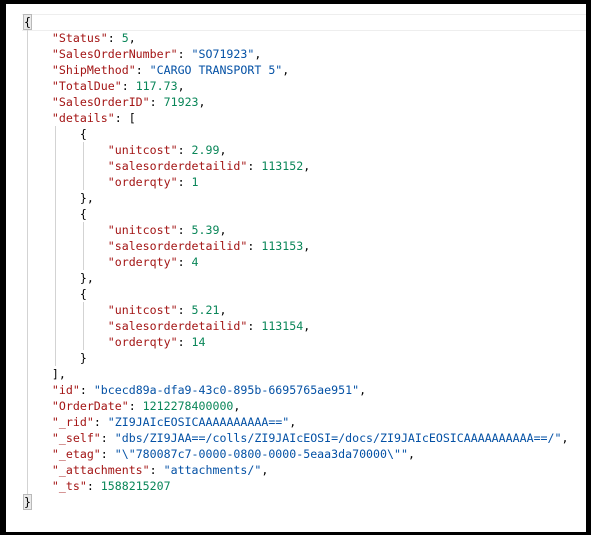 The height and width of the screenshot is (539, 591). I want to click on json-key: "id", so click(65, 390).